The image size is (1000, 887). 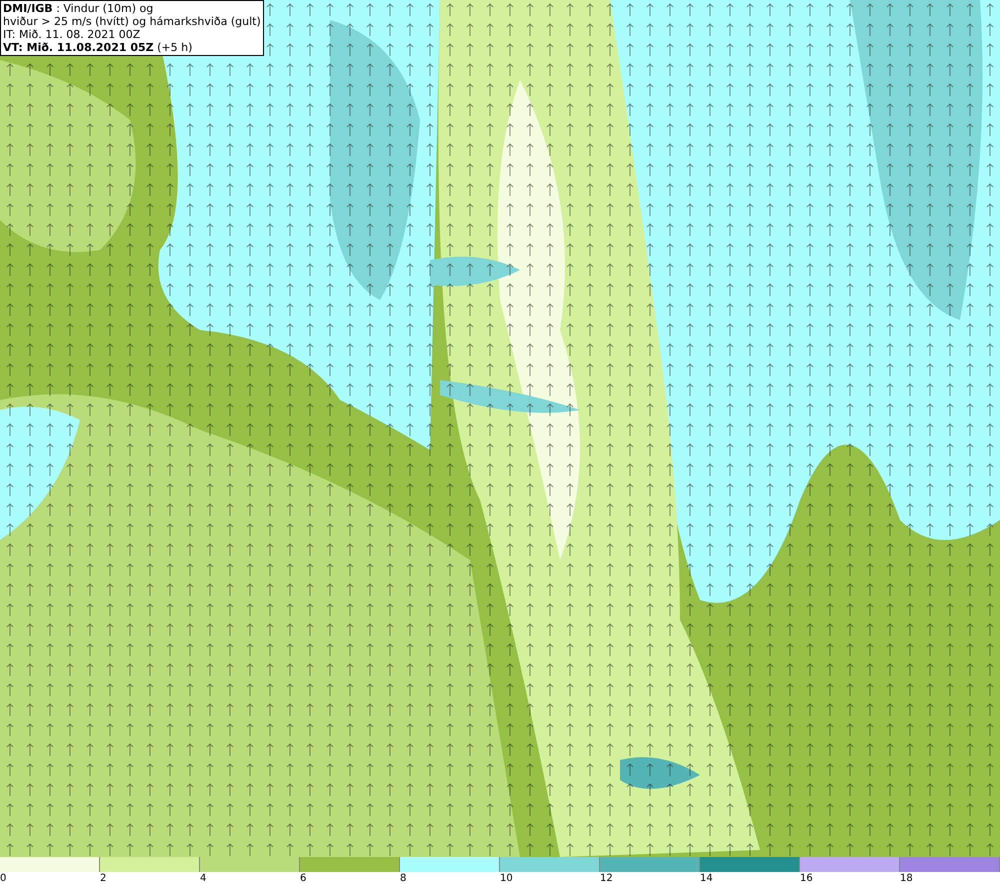 I want to click on legend-label: 12, so click(x=606, y=879).